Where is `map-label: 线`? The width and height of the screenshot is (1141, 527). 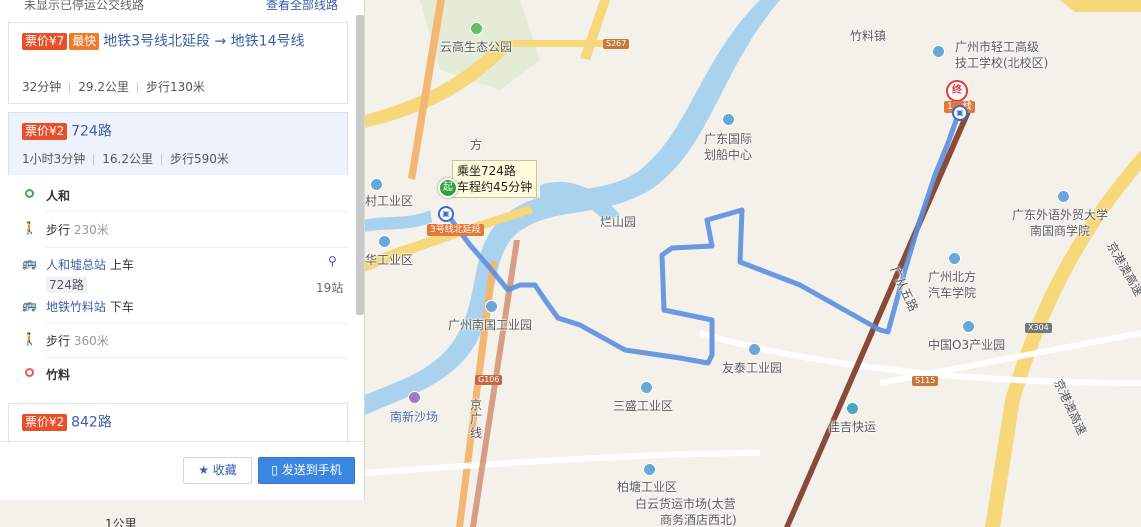 map-label: 线 is located at coordinates (476, 433).